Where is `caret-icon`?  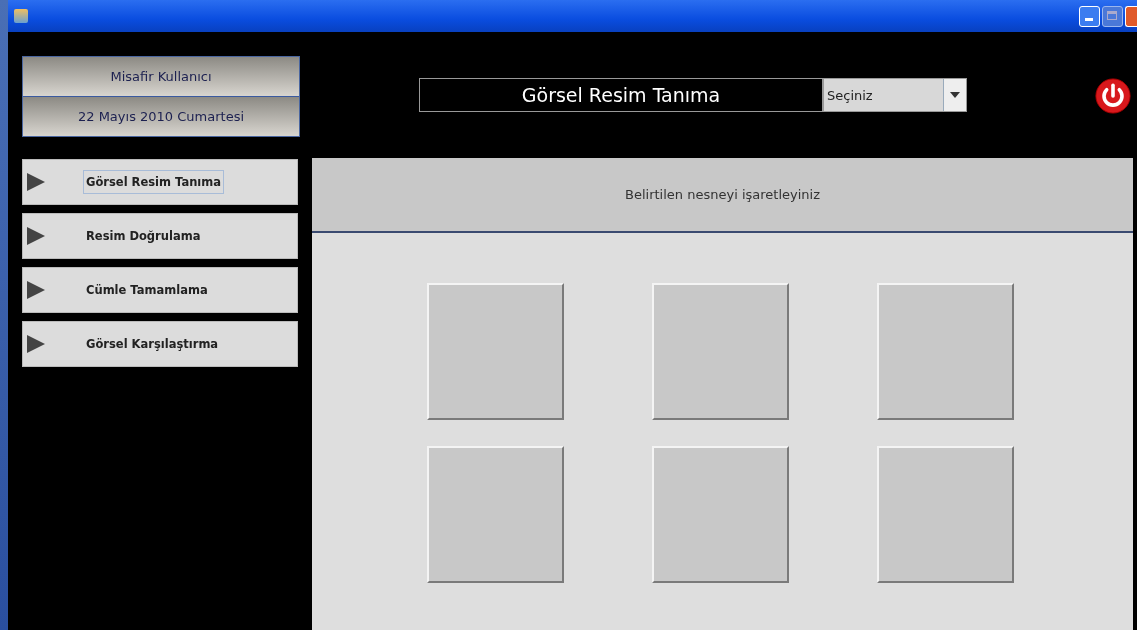 caret-icon is located at coordinates (955, 95).